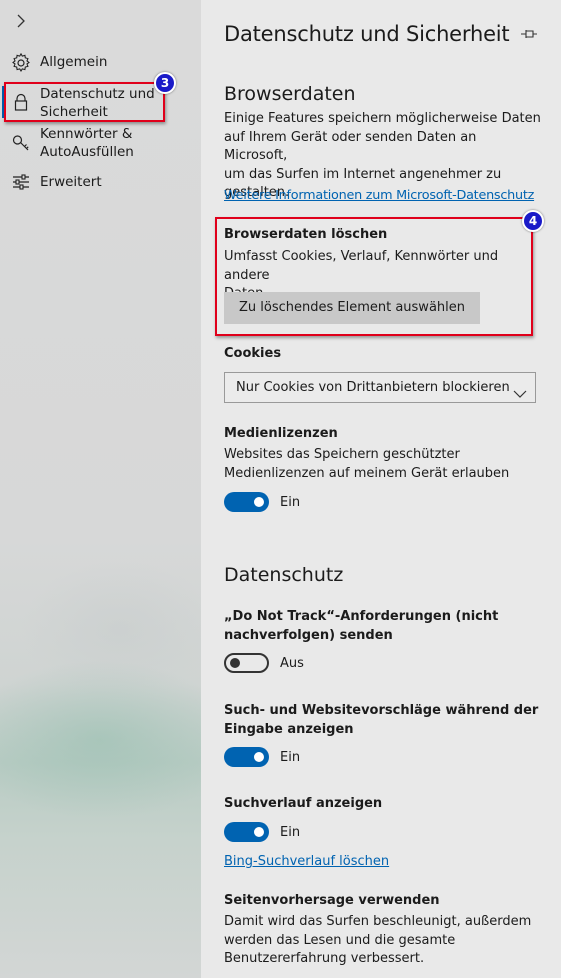  I want to click on text-line: um das Surfen im Internet angenehmer zu, so click(363, 174).